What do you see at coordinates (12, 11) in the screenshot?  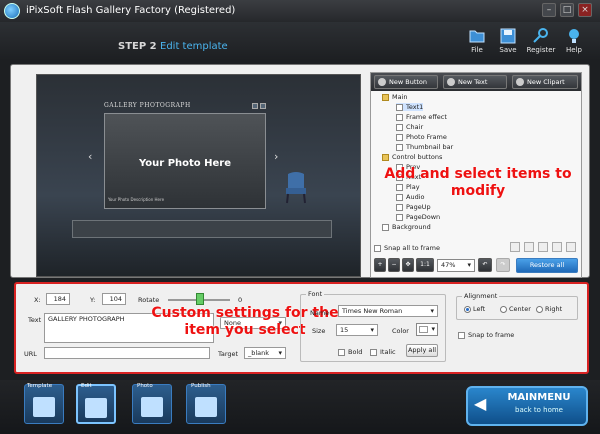 I see `app-logo-icon` at bounding box center [12, 11].